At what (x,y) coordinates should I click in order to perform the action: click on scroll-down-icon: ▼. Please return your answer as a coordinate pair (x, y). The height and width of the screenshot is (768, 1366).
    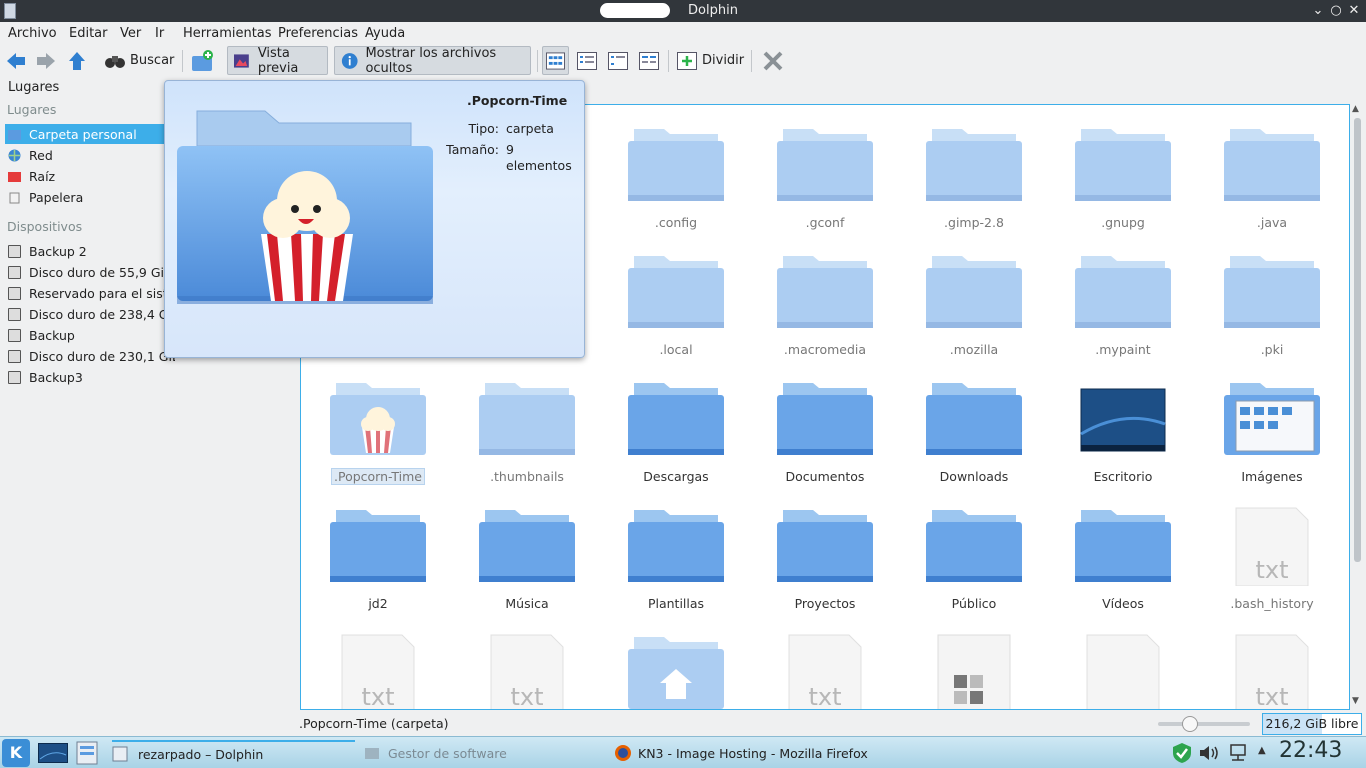
    Looking at the image, I should click on (1355, 701).